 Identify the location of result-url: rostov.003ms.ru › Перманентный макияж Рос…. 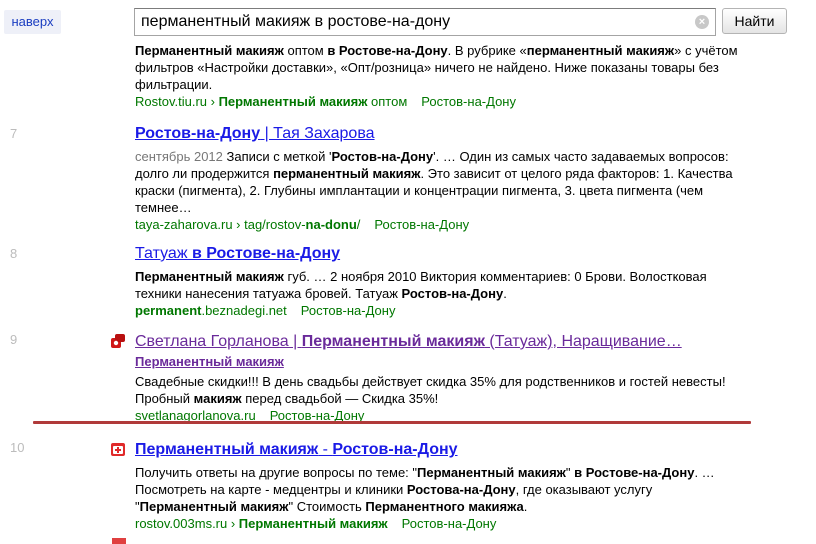
(440, 523).